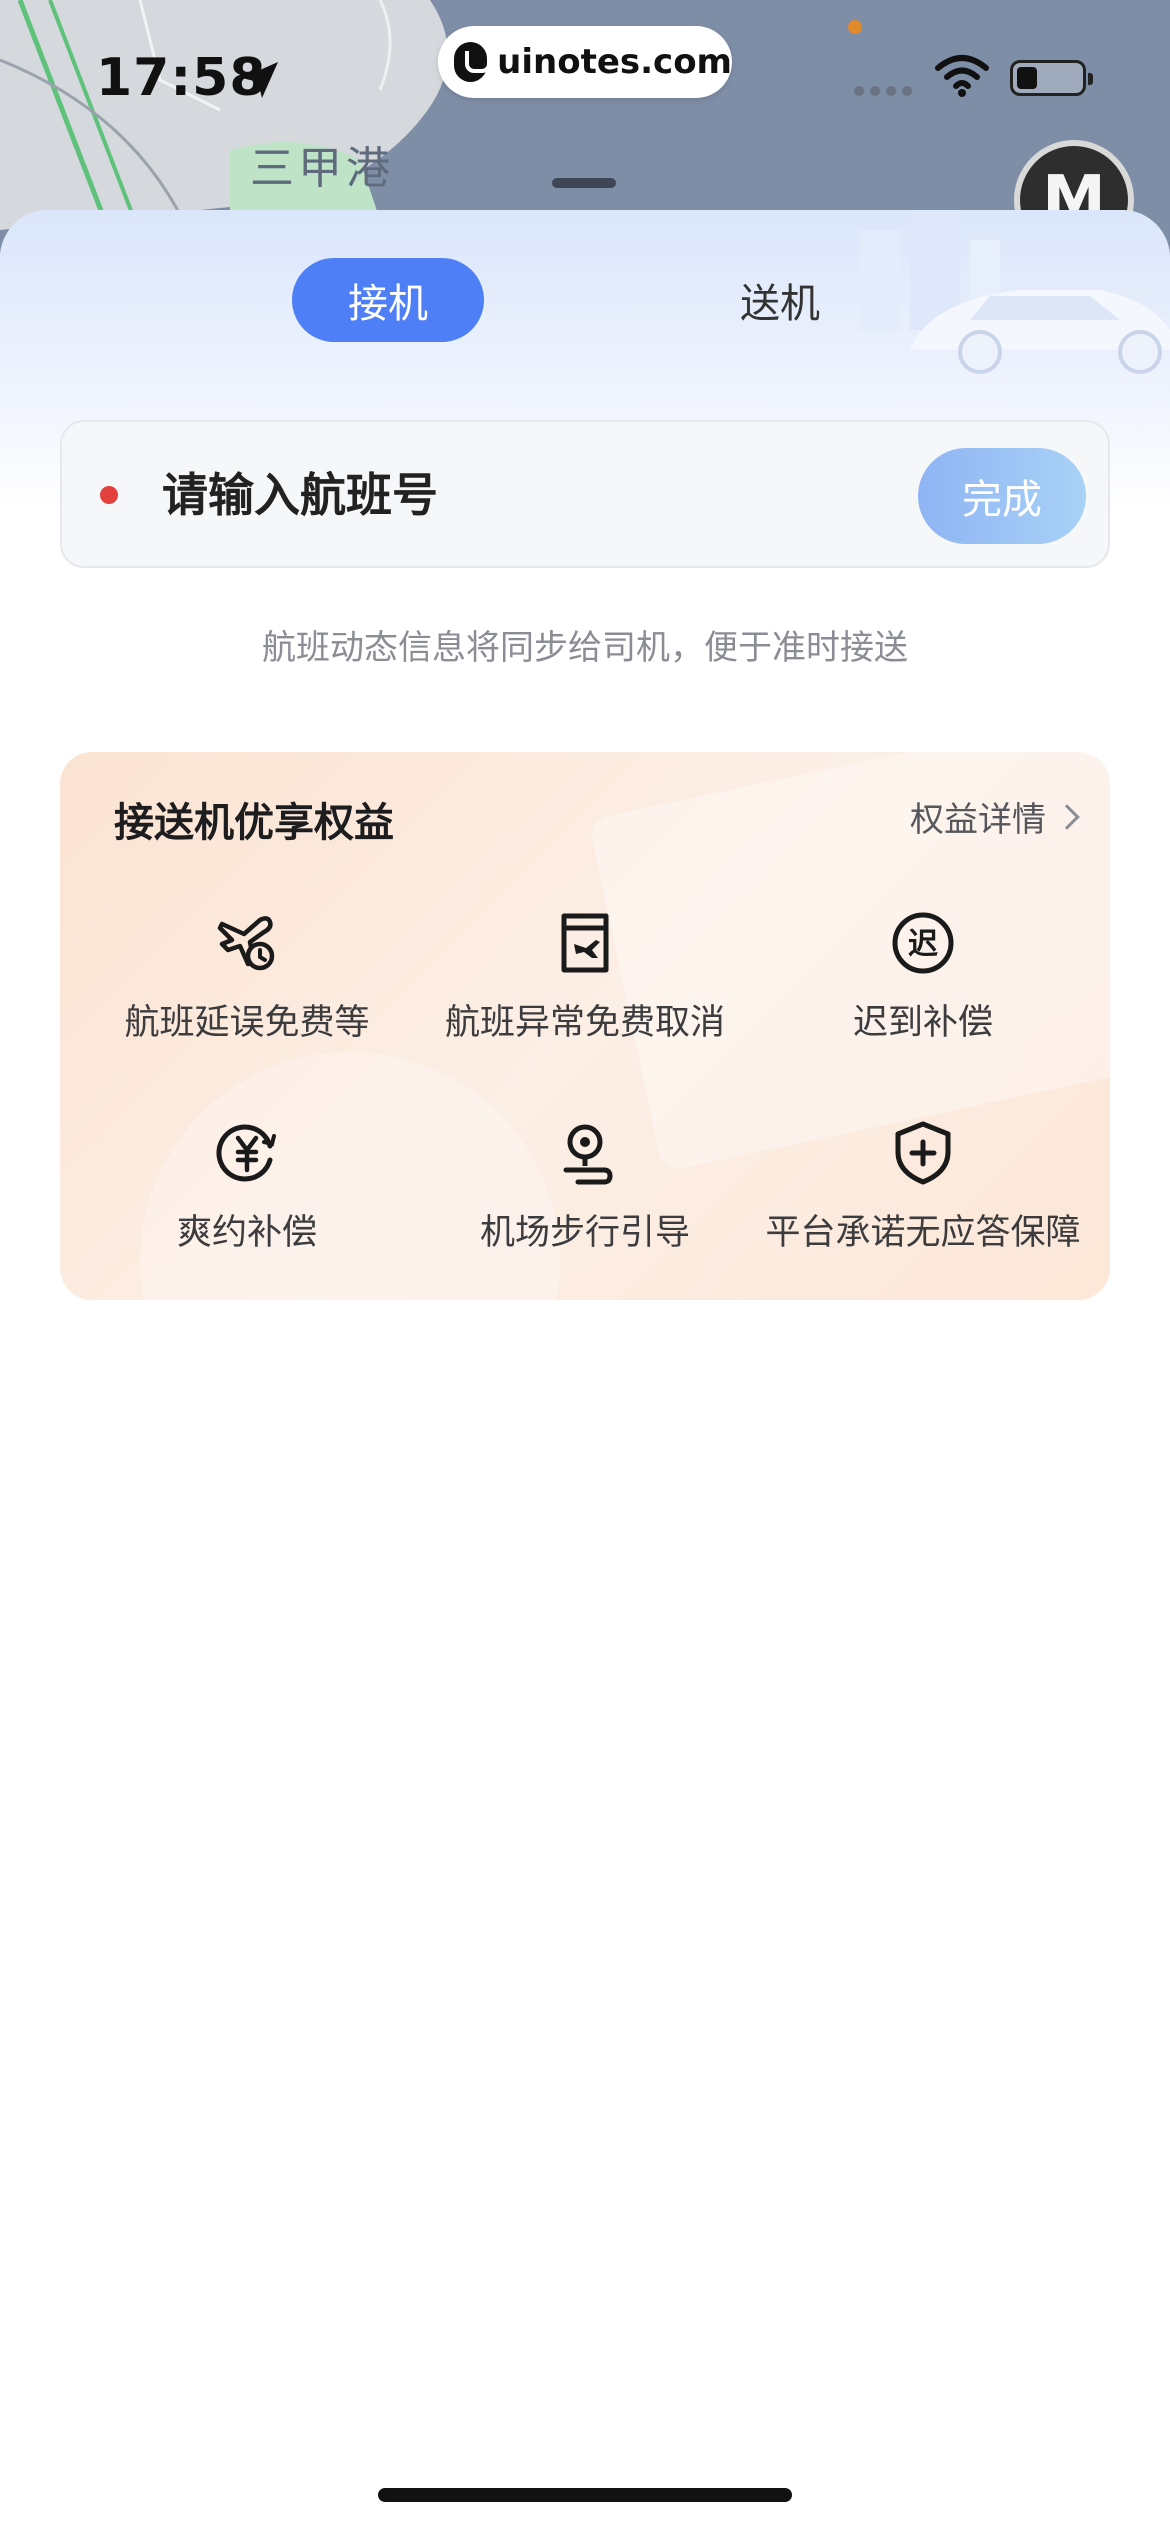 This screenshot has width=1170, height=2532. What do you see at coordinates (322, 168) in the screenshot?
I see `map-place-label: 三甲港` at bounding box center [322, 168].